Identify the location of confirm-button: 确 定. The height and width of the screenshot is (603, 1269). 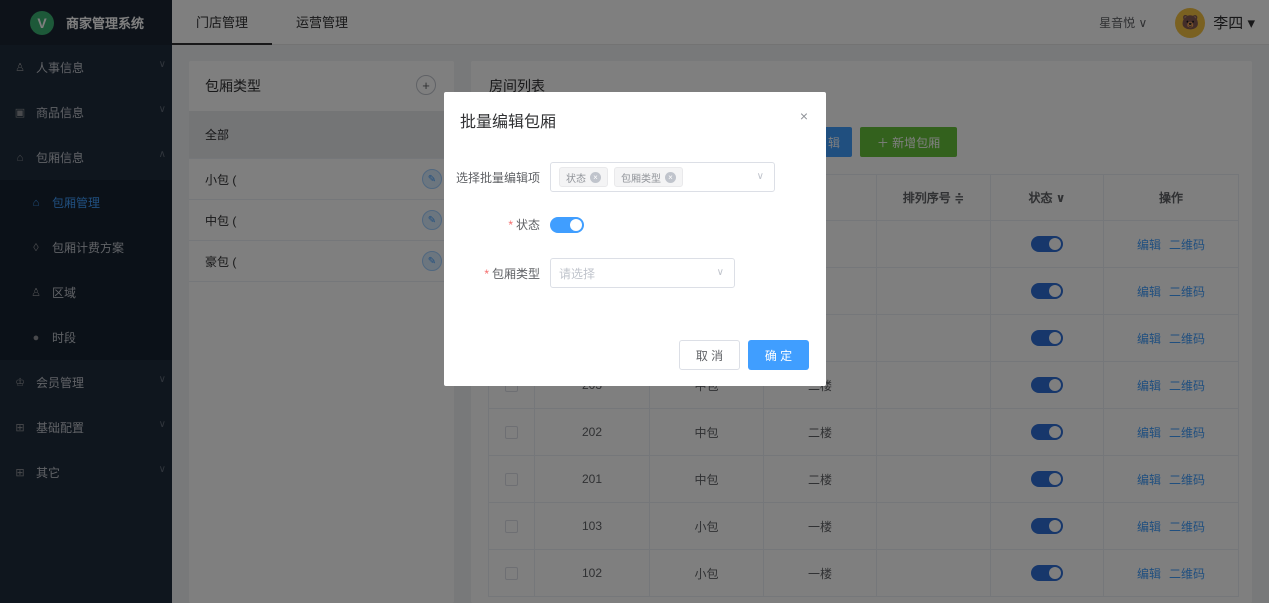
(778, 355).